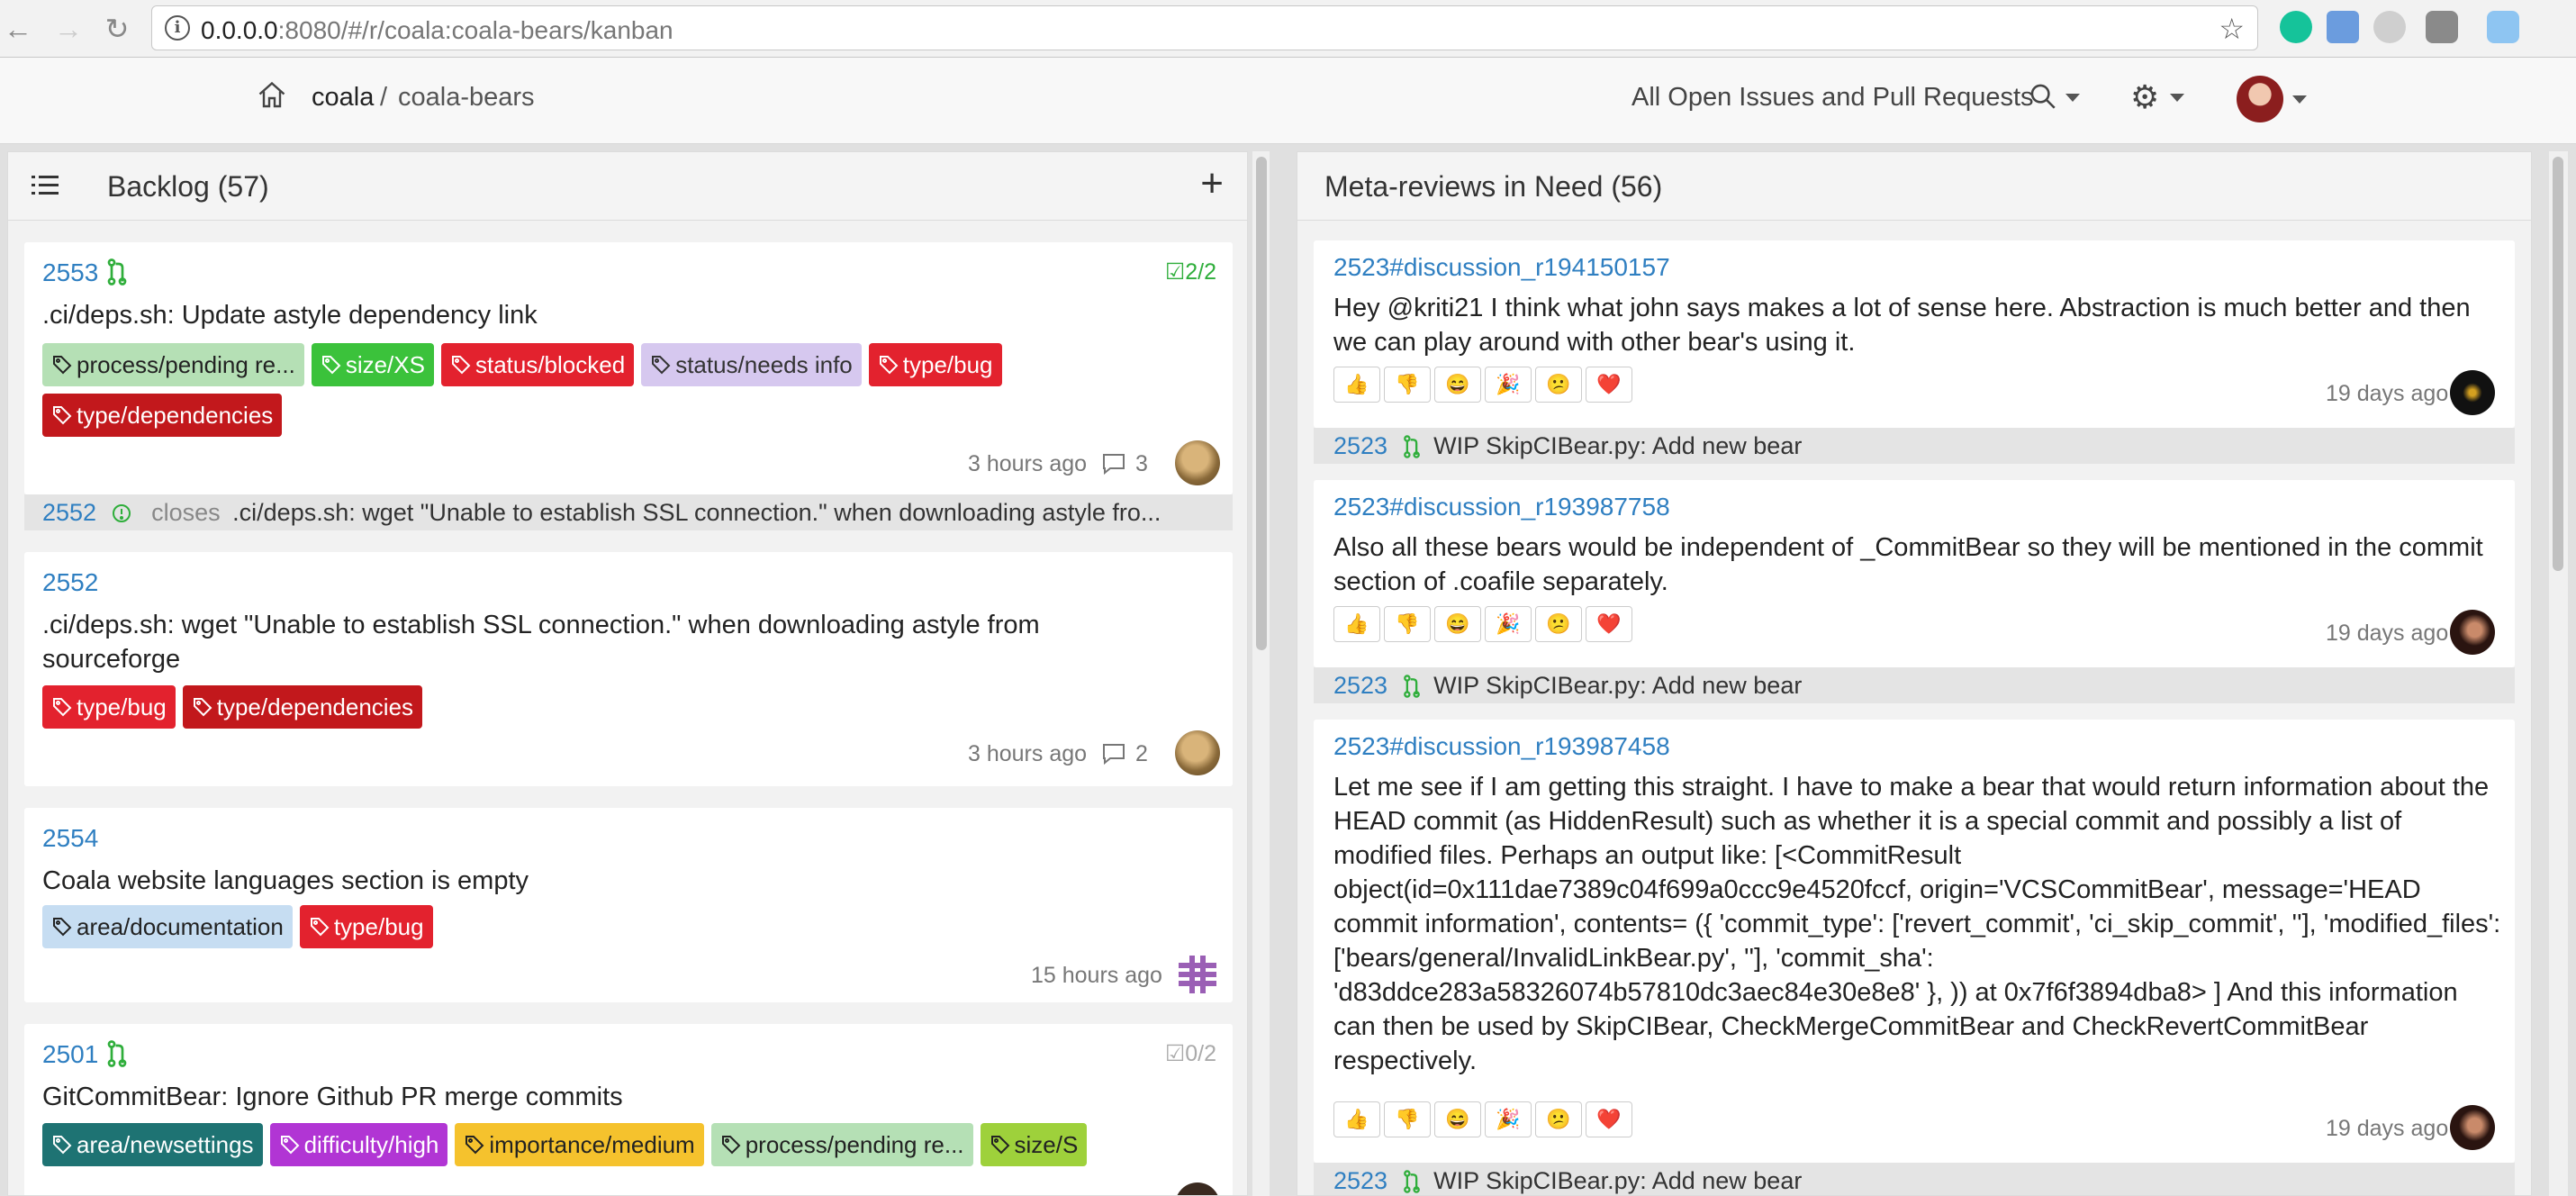 The height and width of the screenshot is (1196, 2576). Describe the element at coordinates (579, 1144) in the screenshot. I see `label-importance-medium: importance/medium` at that location.